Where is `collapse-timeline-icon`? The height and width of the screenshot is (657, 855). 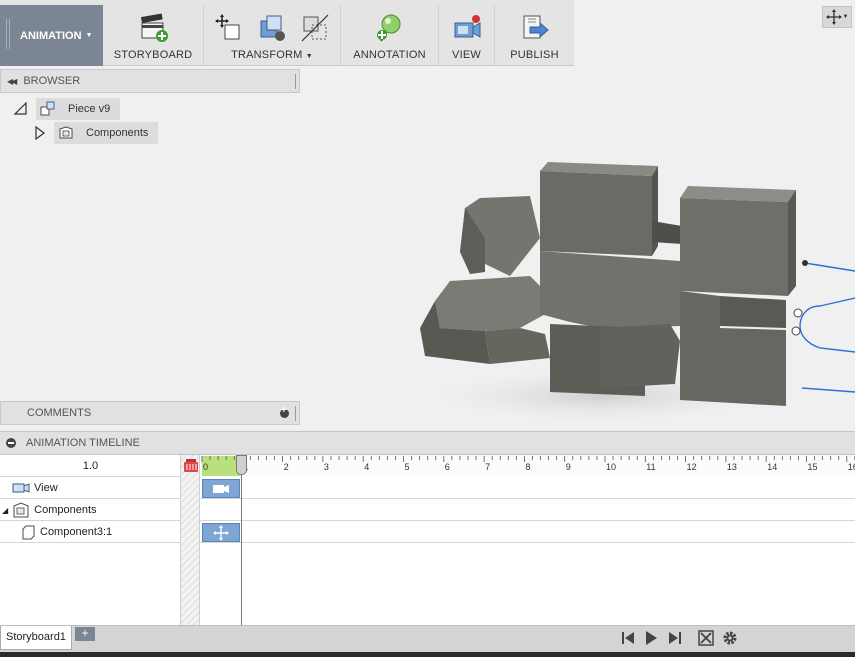
collapse-timeline-icon is located at coordinates (11, 443).